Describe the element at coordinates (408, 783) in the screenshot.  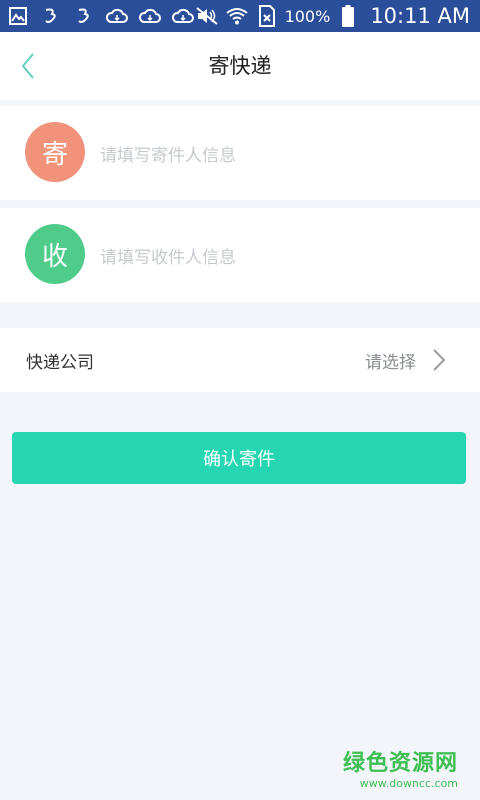
I see `watermark-url: www.downcc.com` at that location.